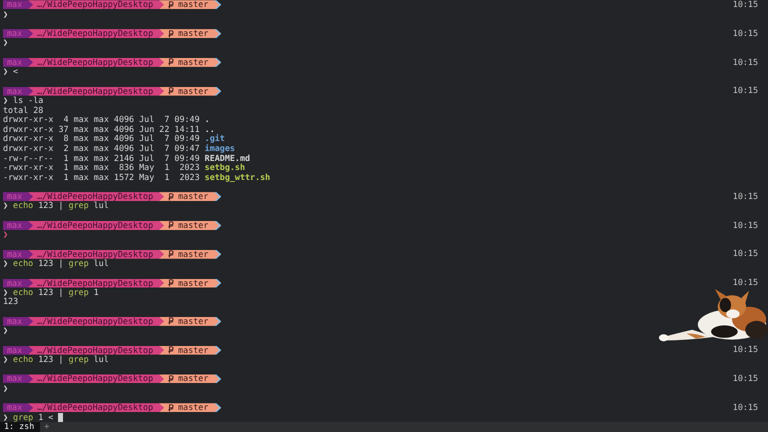  What do you see at coordinates (101, 139) in the screenshot?
I see `output-text: drwxr-xr-x 8 max max 4096 Jul 7 09:49` at bounding box center [101, 139].